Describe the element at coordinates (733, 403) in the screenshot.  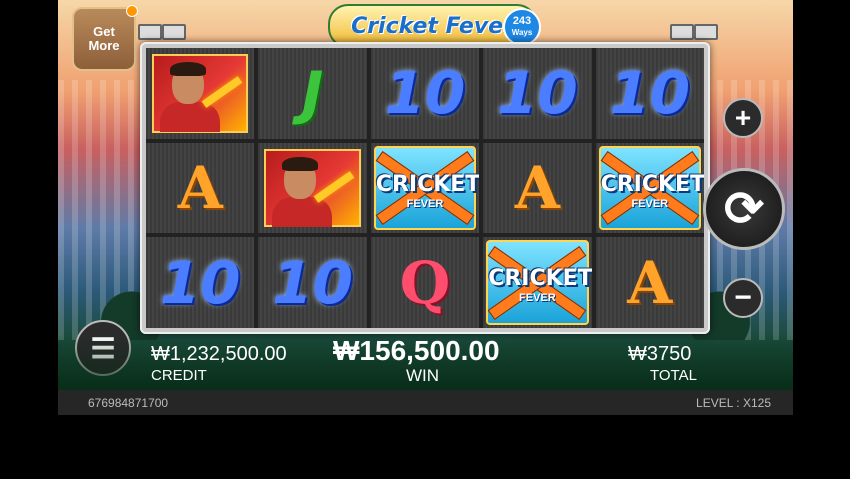
I see `level-indicator: LEVEL : X125` at that location.